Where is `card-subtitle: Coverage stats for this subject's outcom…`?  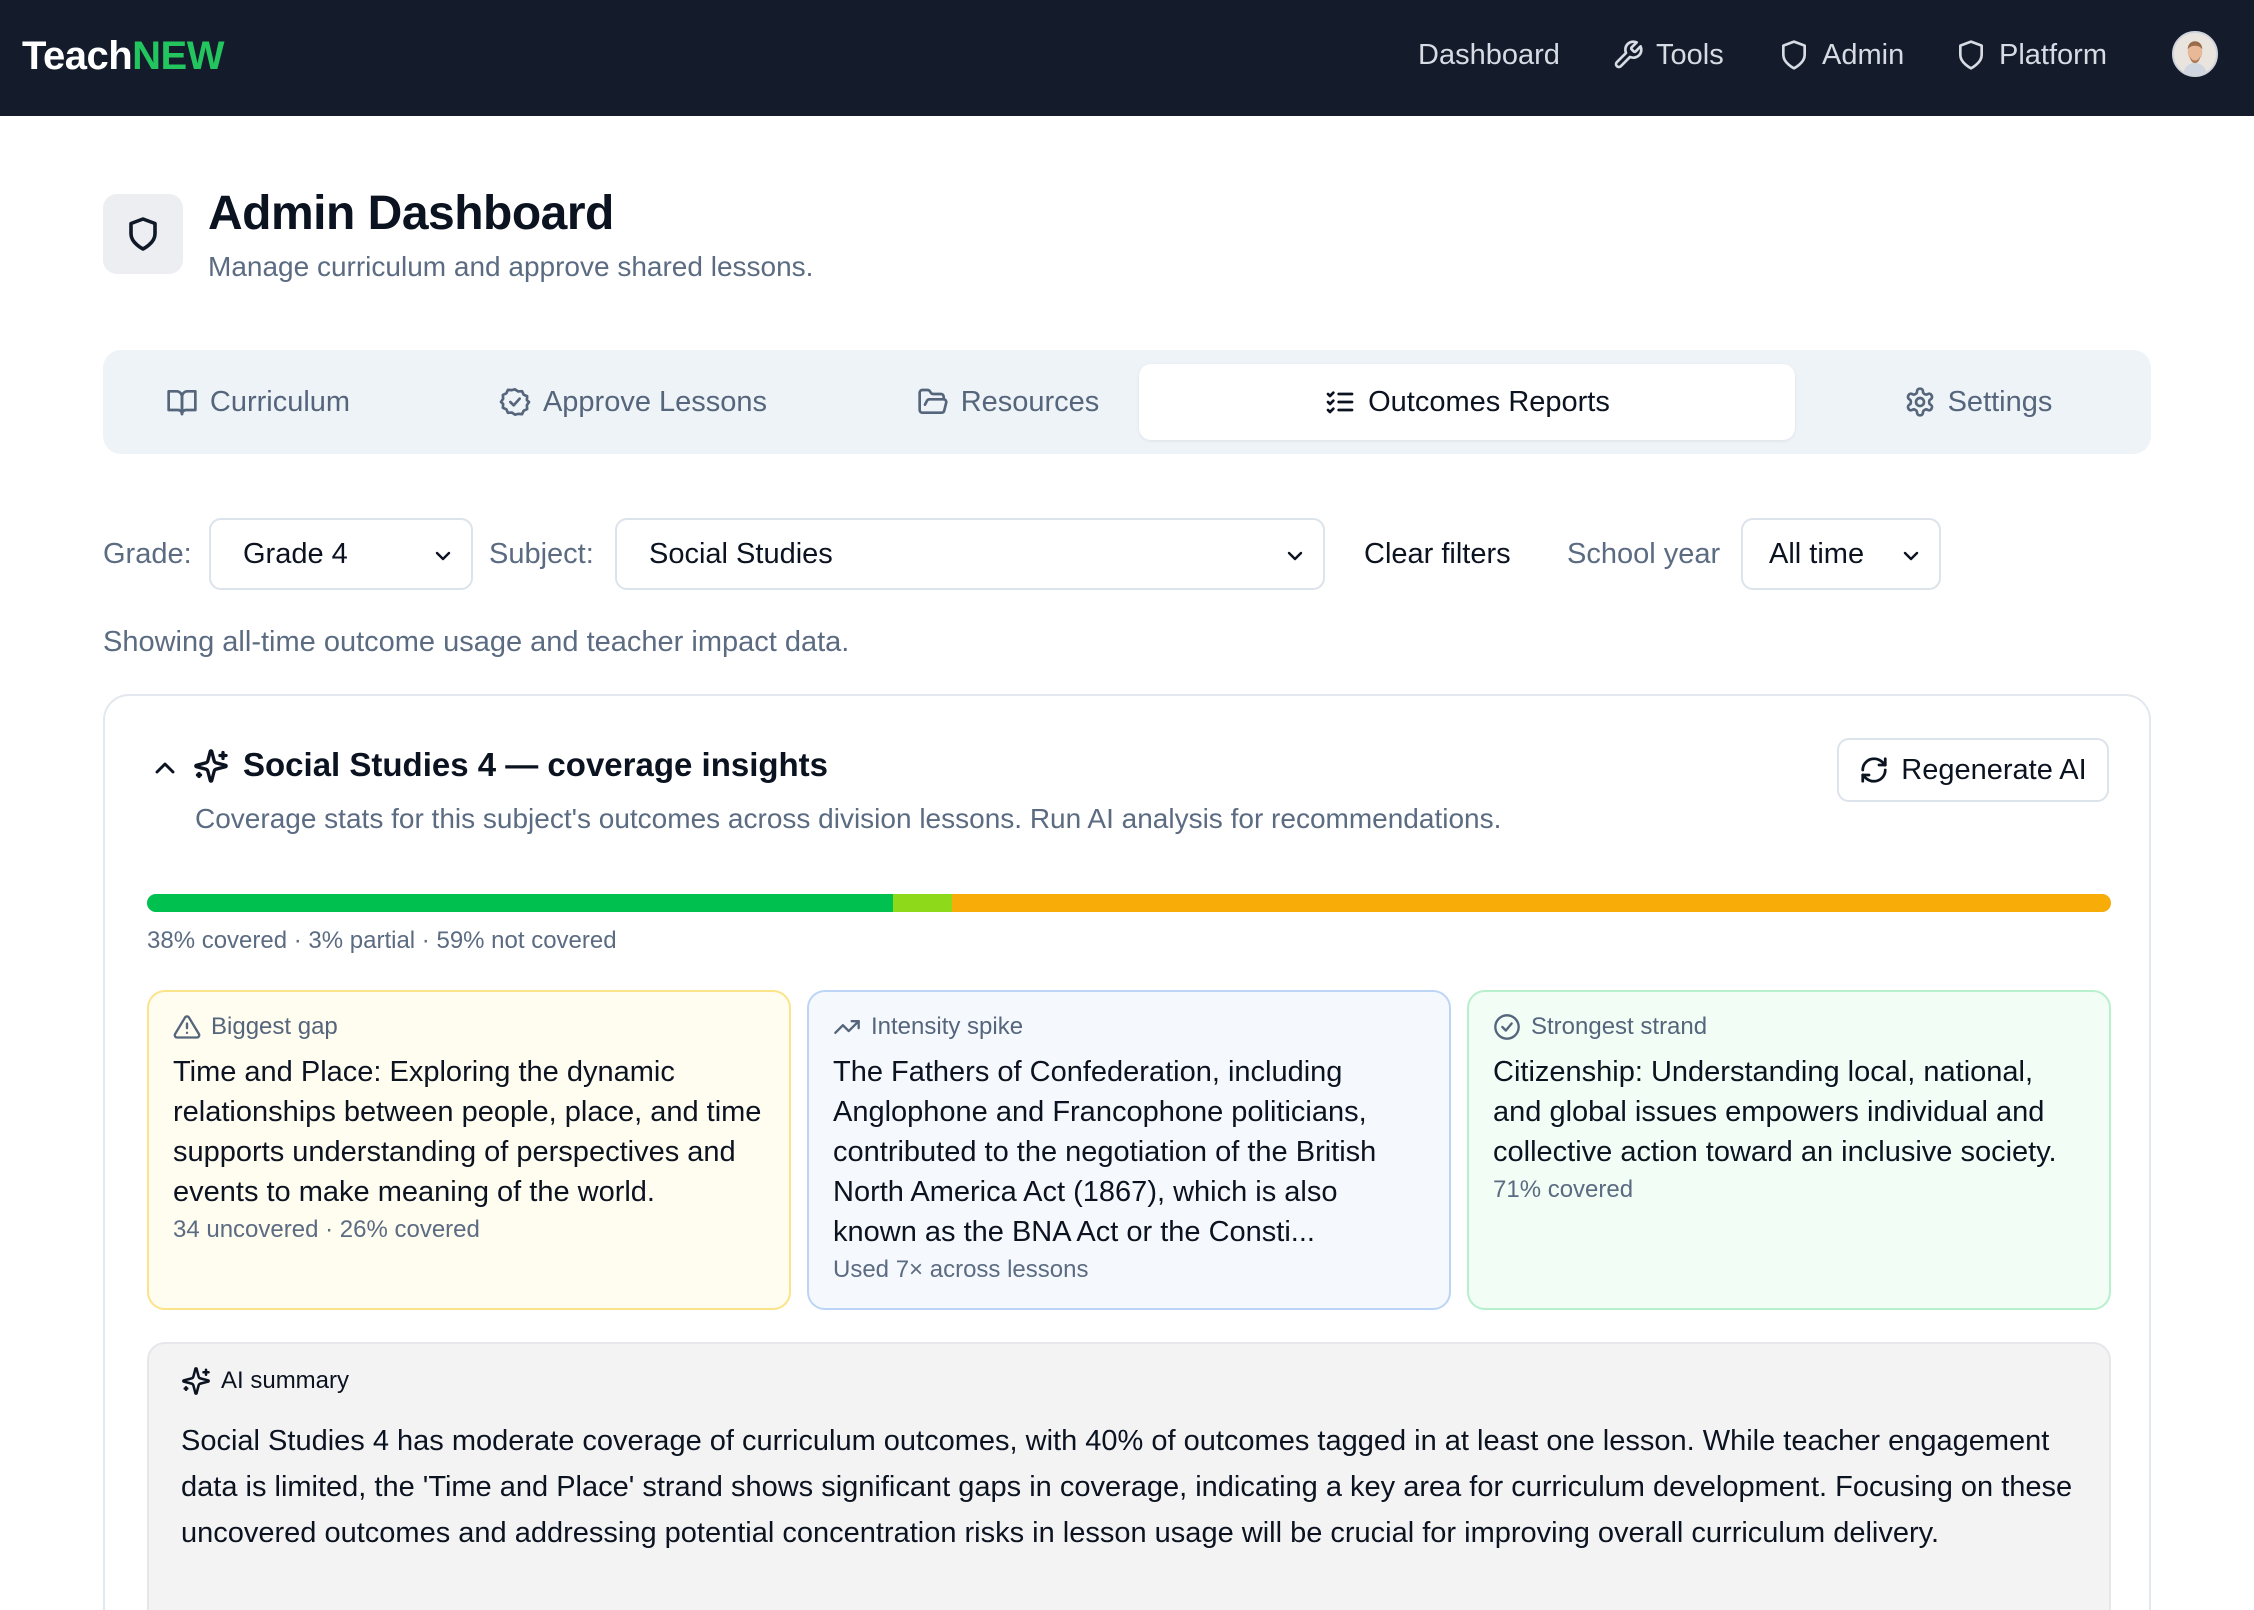
card-subtitle: Coverage stats for this subject's outcom… is located at coordinates (848, 818).